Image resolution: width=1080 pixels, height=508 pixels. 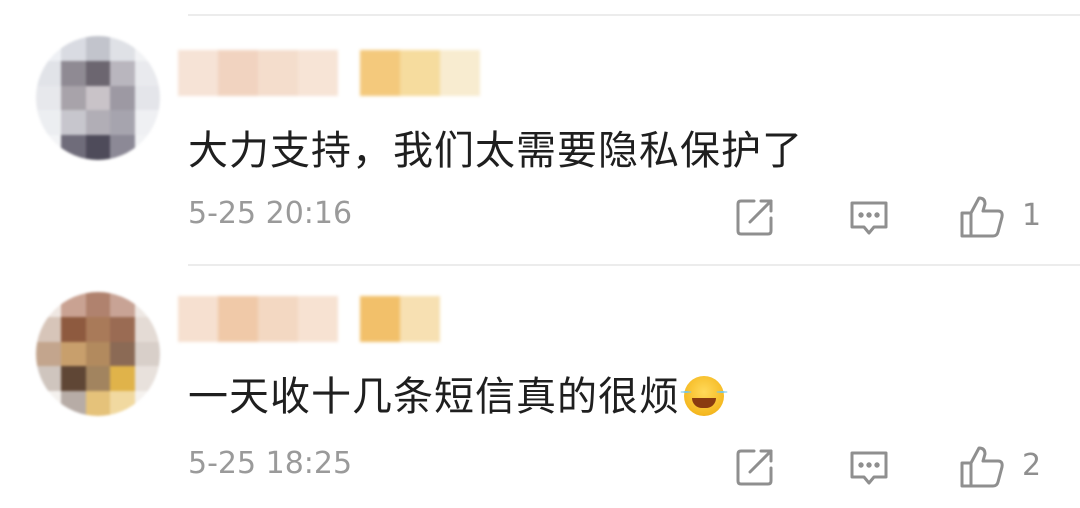 What do you see at coordinates (634, 15) in the screenshot?
I see `top-divider` at bounding box center [634, 15].